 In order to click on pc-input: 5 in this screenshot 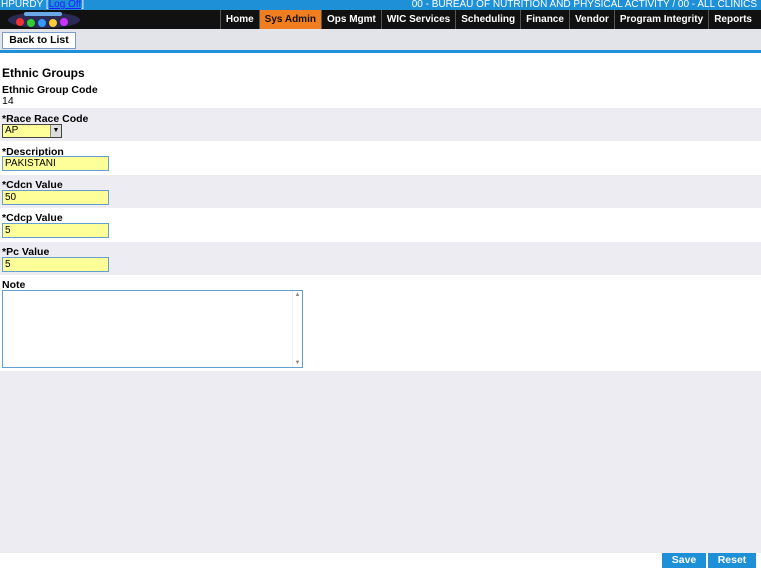, I will do `click(55, 264)`.